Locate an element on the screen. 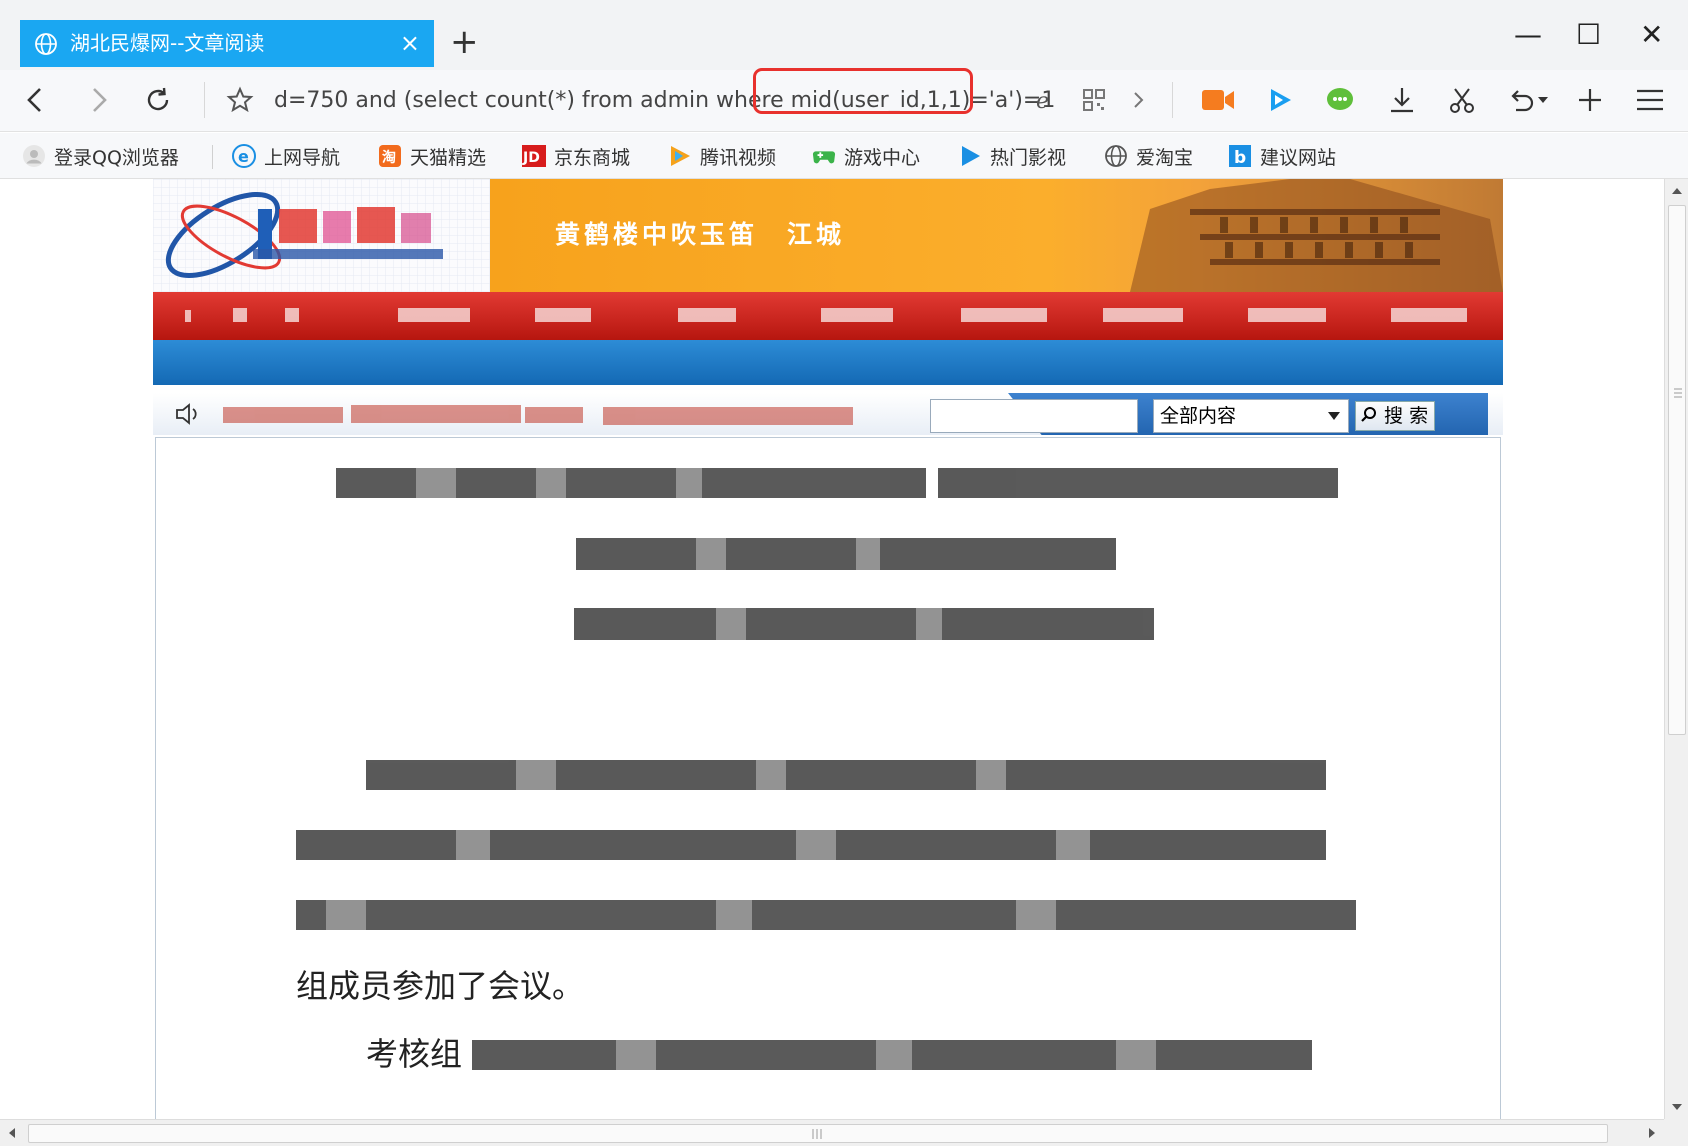 The width and height of the screenshot is (1688, 1146). scissors-icon is located at coordinates (1462, 100).